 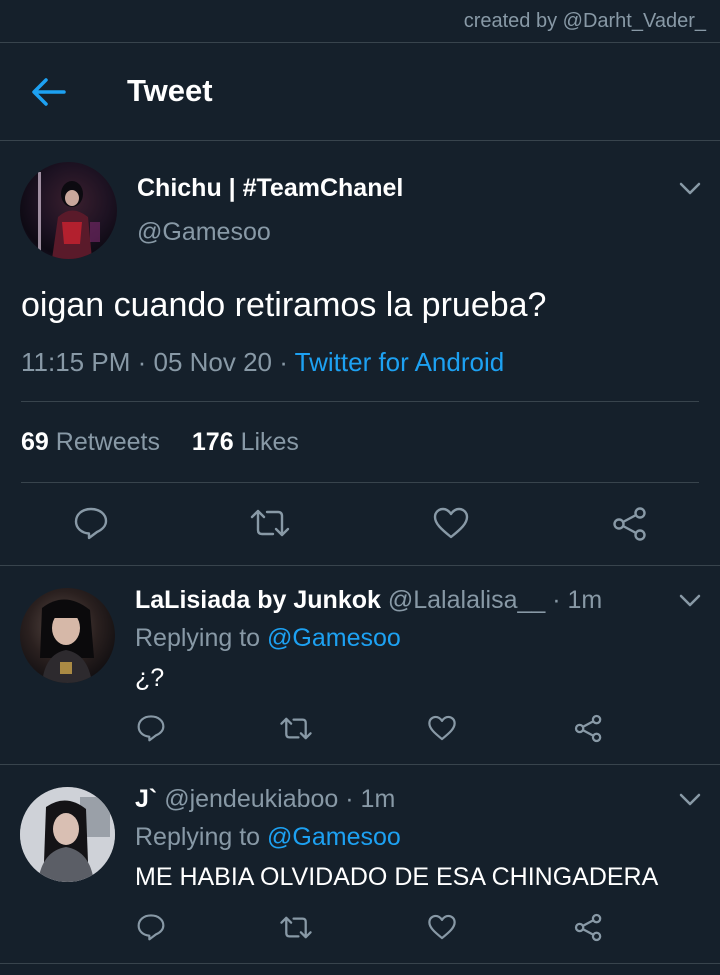 I want to click on reply-text: ¿?, so click(x=150, y=678).